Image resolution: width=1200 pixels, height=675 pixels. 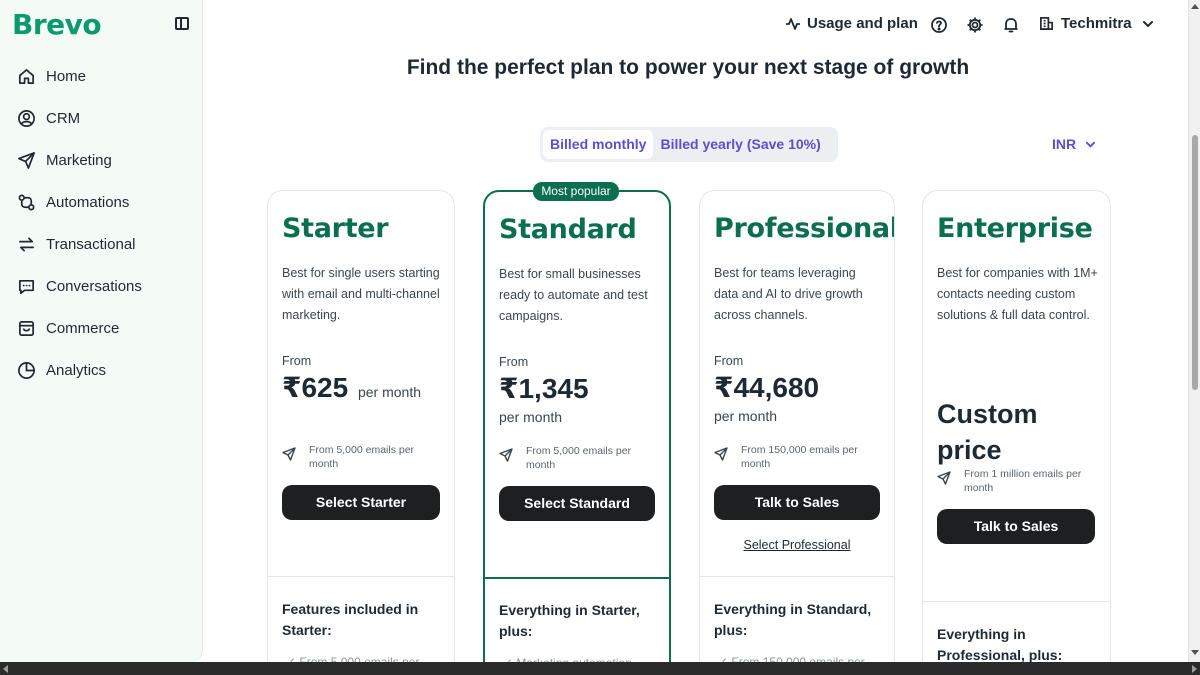 What do you see at coordinates (799, 457) in the screenshot?
I see `email-volume-text: From 150,000 emails per month` at bounding box center [799, 457].